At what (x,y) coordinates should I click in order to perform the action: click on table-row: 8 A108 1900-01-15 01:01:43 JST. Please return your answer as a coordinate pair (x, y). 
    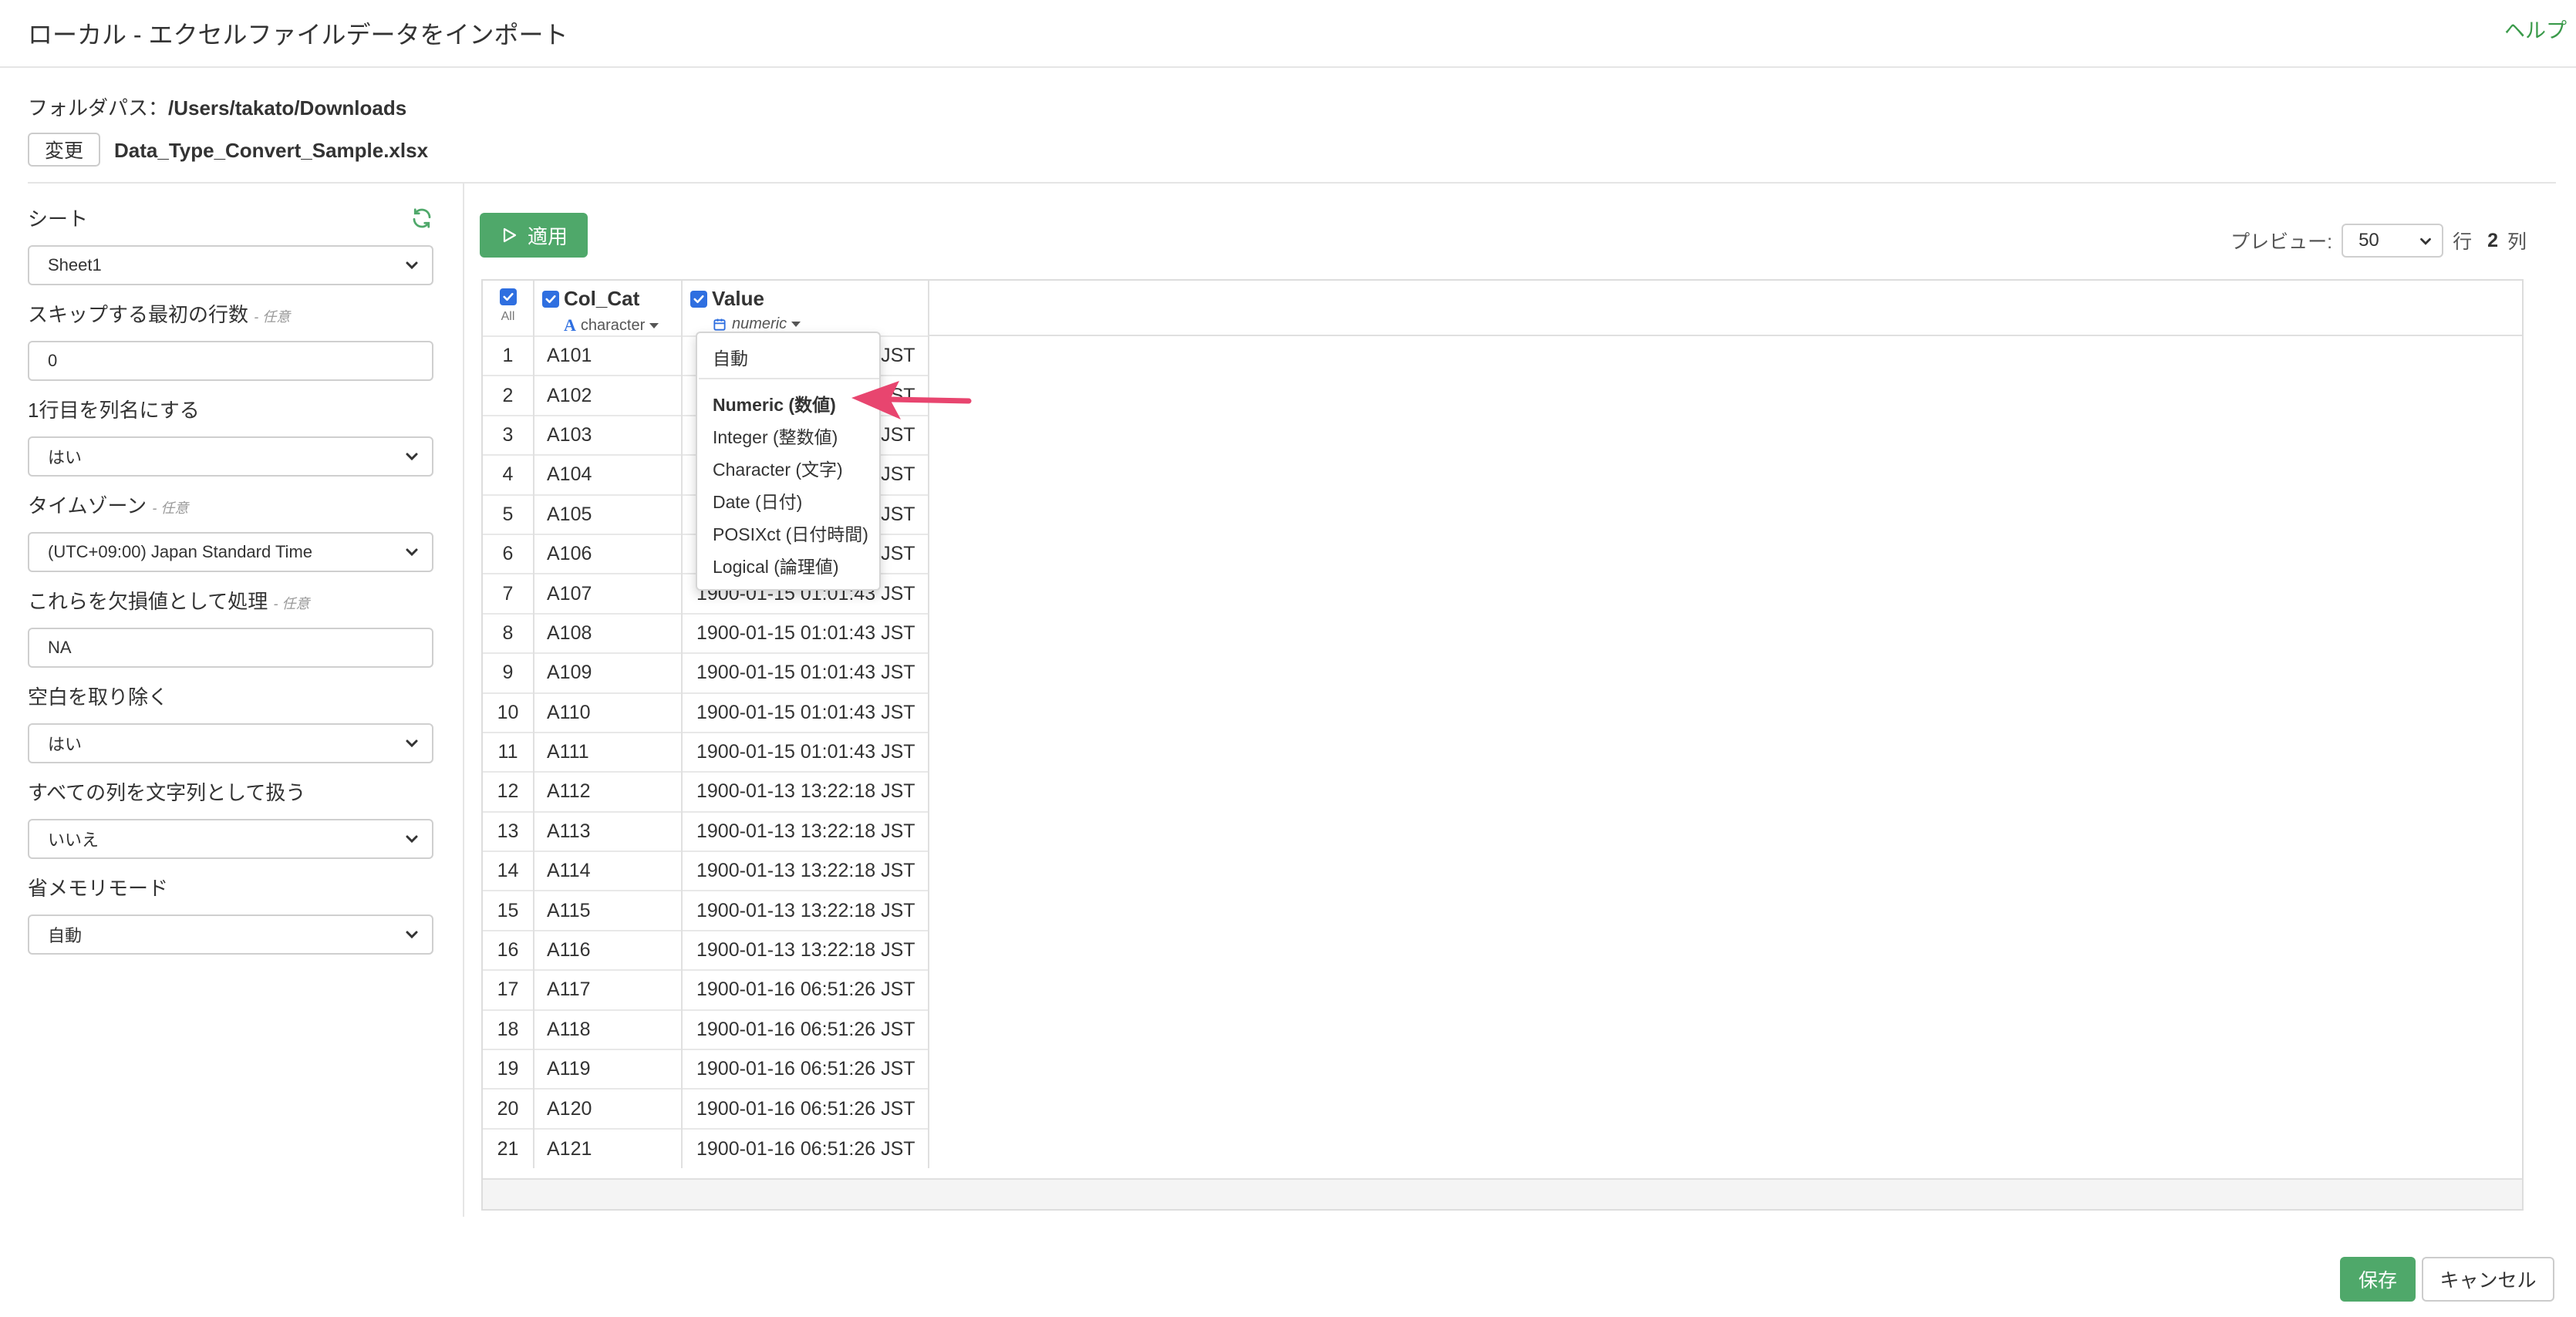
    Looking at the image, I should click on (706, 633).